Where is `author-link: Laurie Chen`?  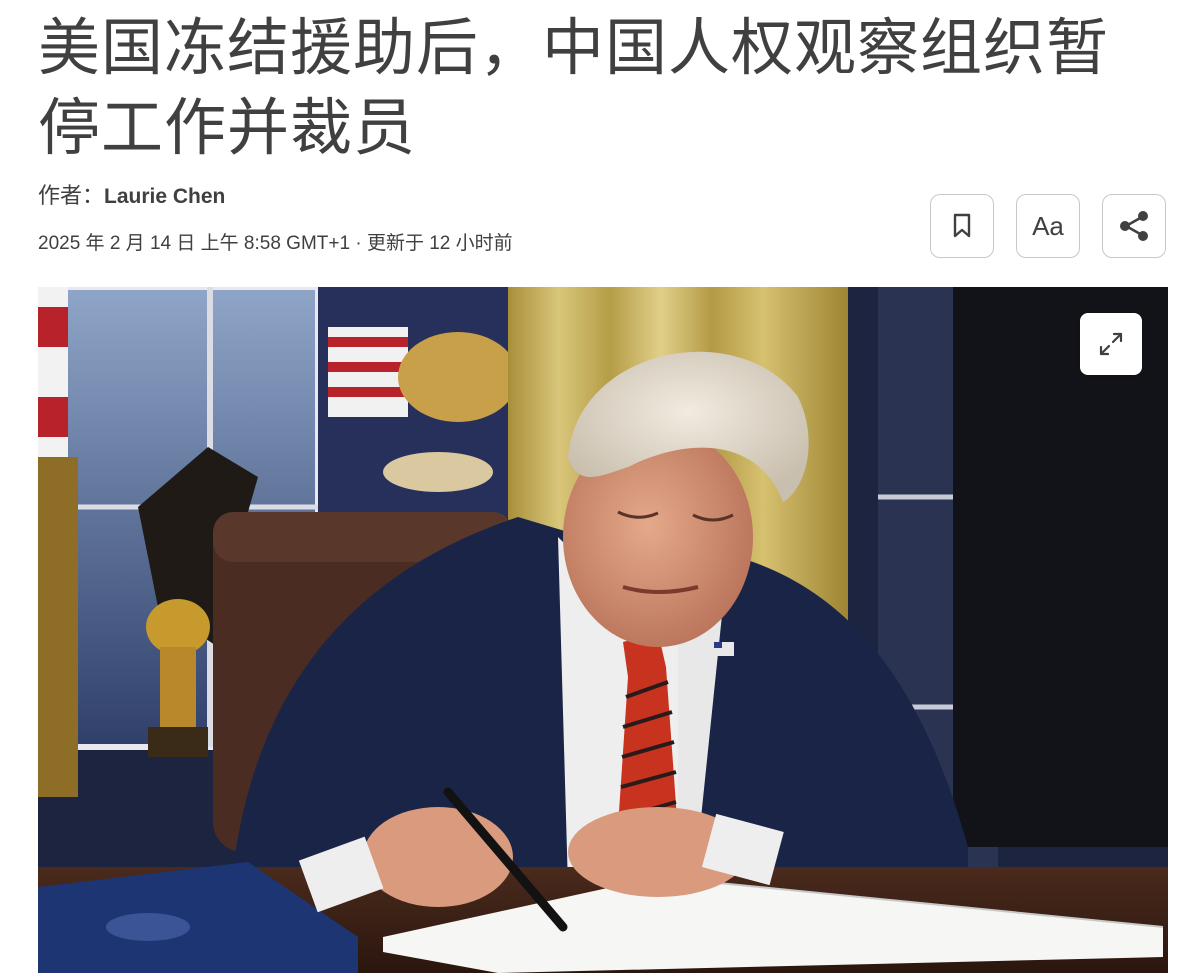 author-link: Laurie Chen is located at coordinates (164, 196).